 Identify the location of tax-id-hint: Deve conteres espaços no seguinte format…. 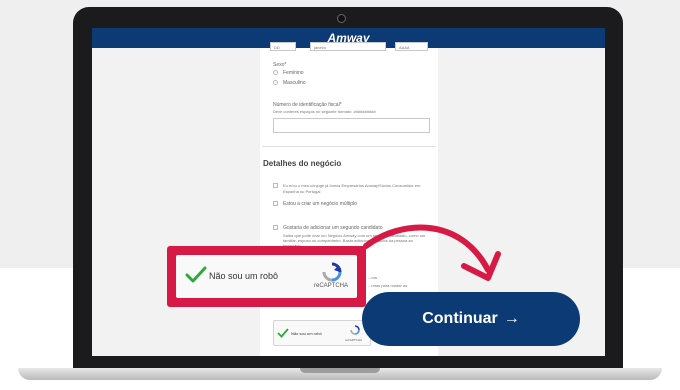
(324, 111).